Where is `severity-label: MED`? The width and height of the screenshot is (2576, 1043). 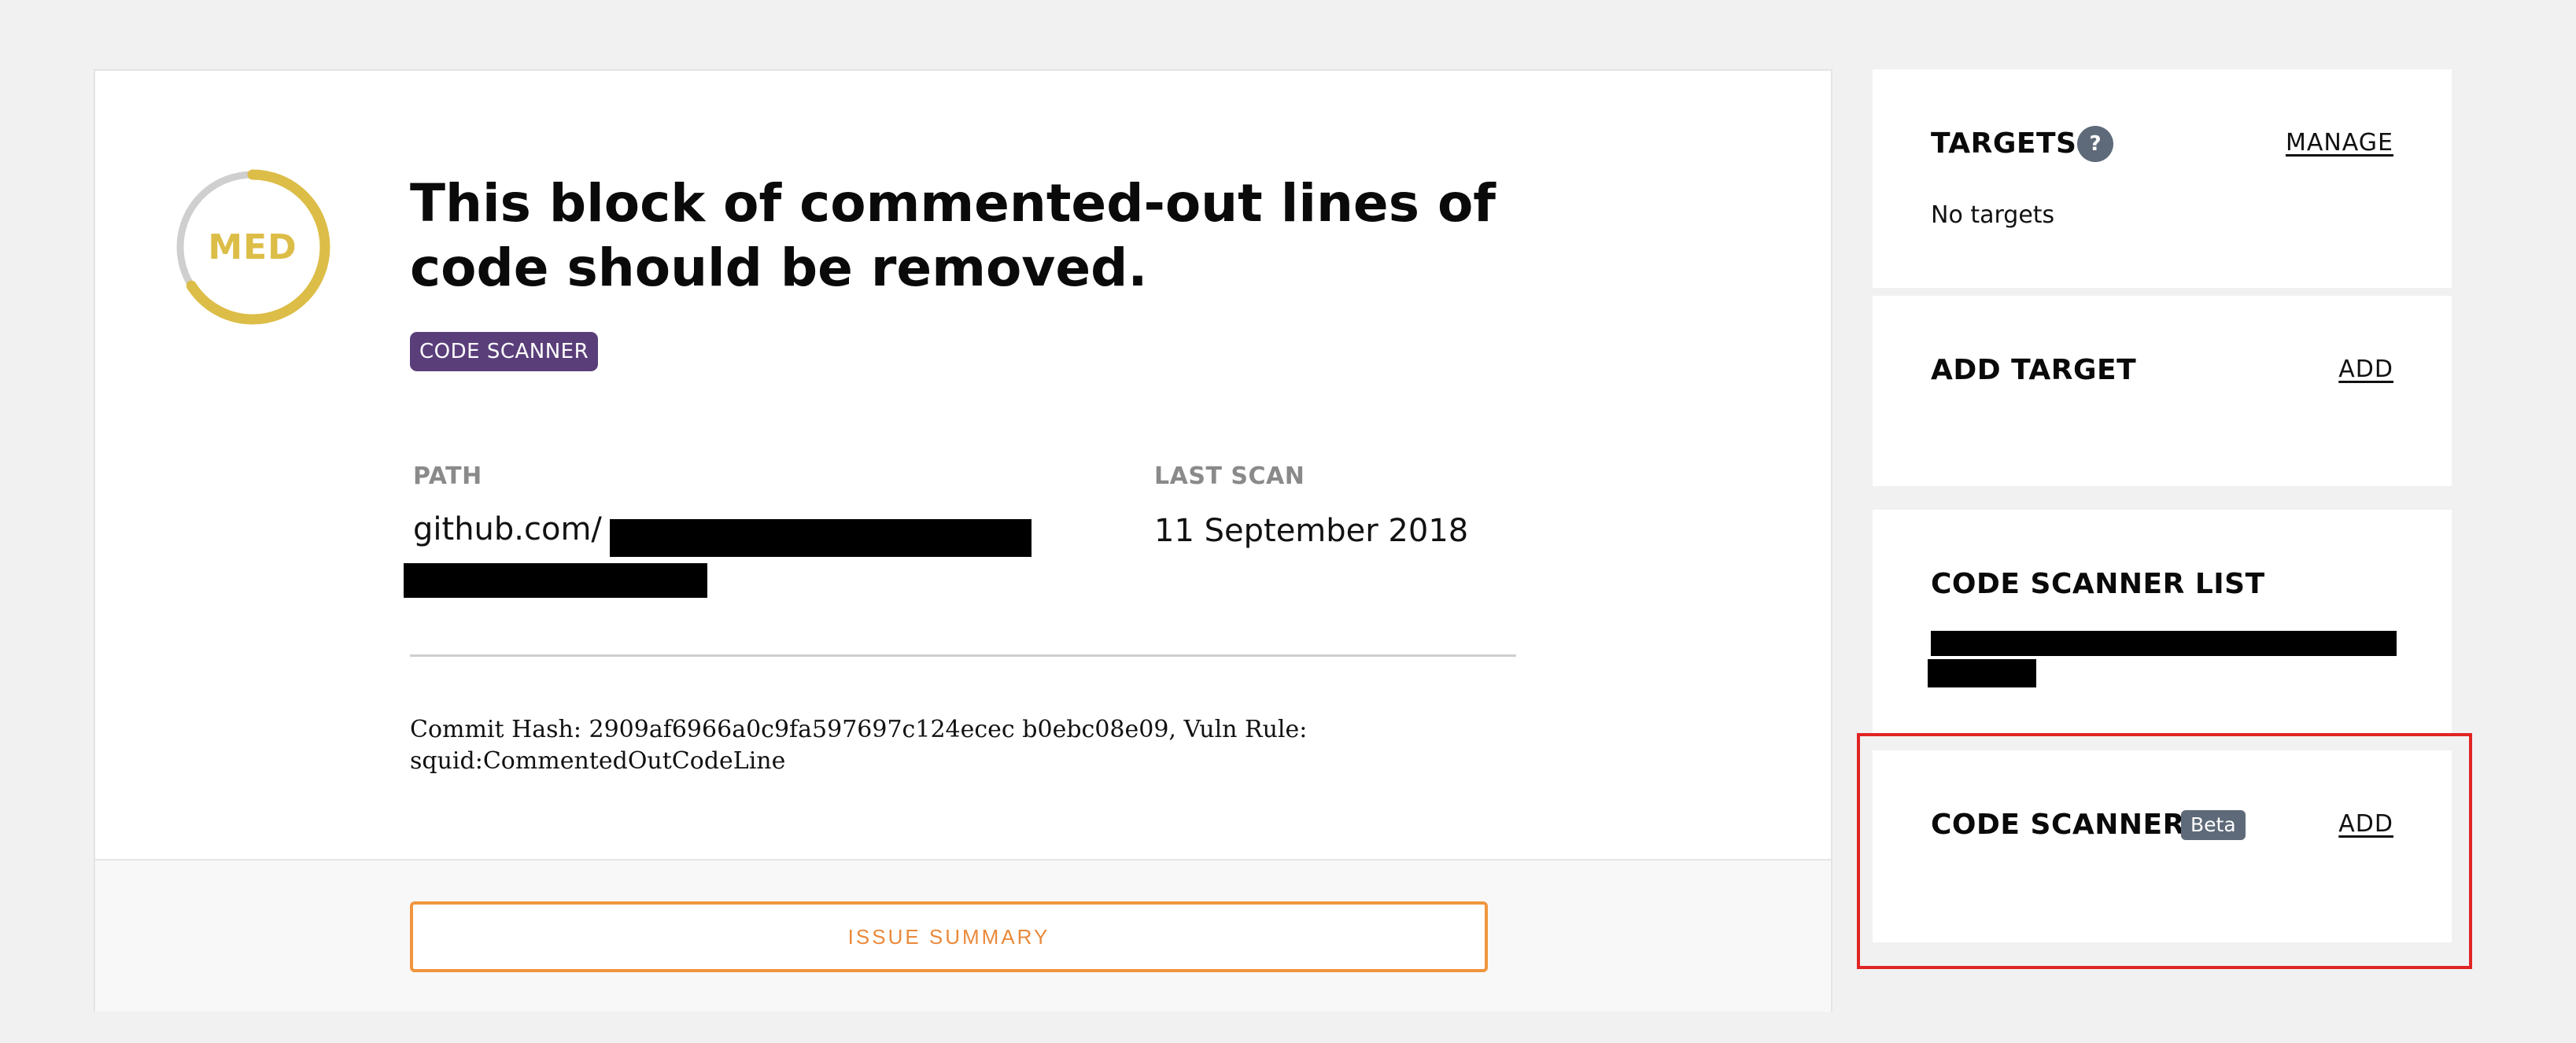
severity-label: MED is located at coordinates (253, 247).